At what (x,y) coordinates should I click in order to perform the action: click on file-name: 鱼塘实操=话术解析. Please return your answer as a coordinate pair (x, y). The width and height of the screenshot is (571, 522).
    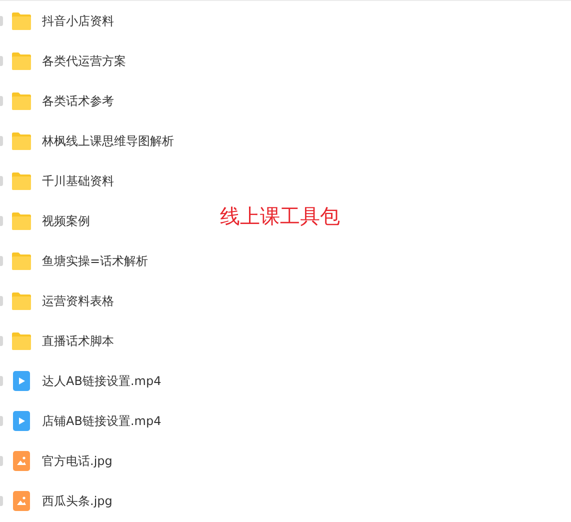
    Looking at the image, I should click on (95, 261).